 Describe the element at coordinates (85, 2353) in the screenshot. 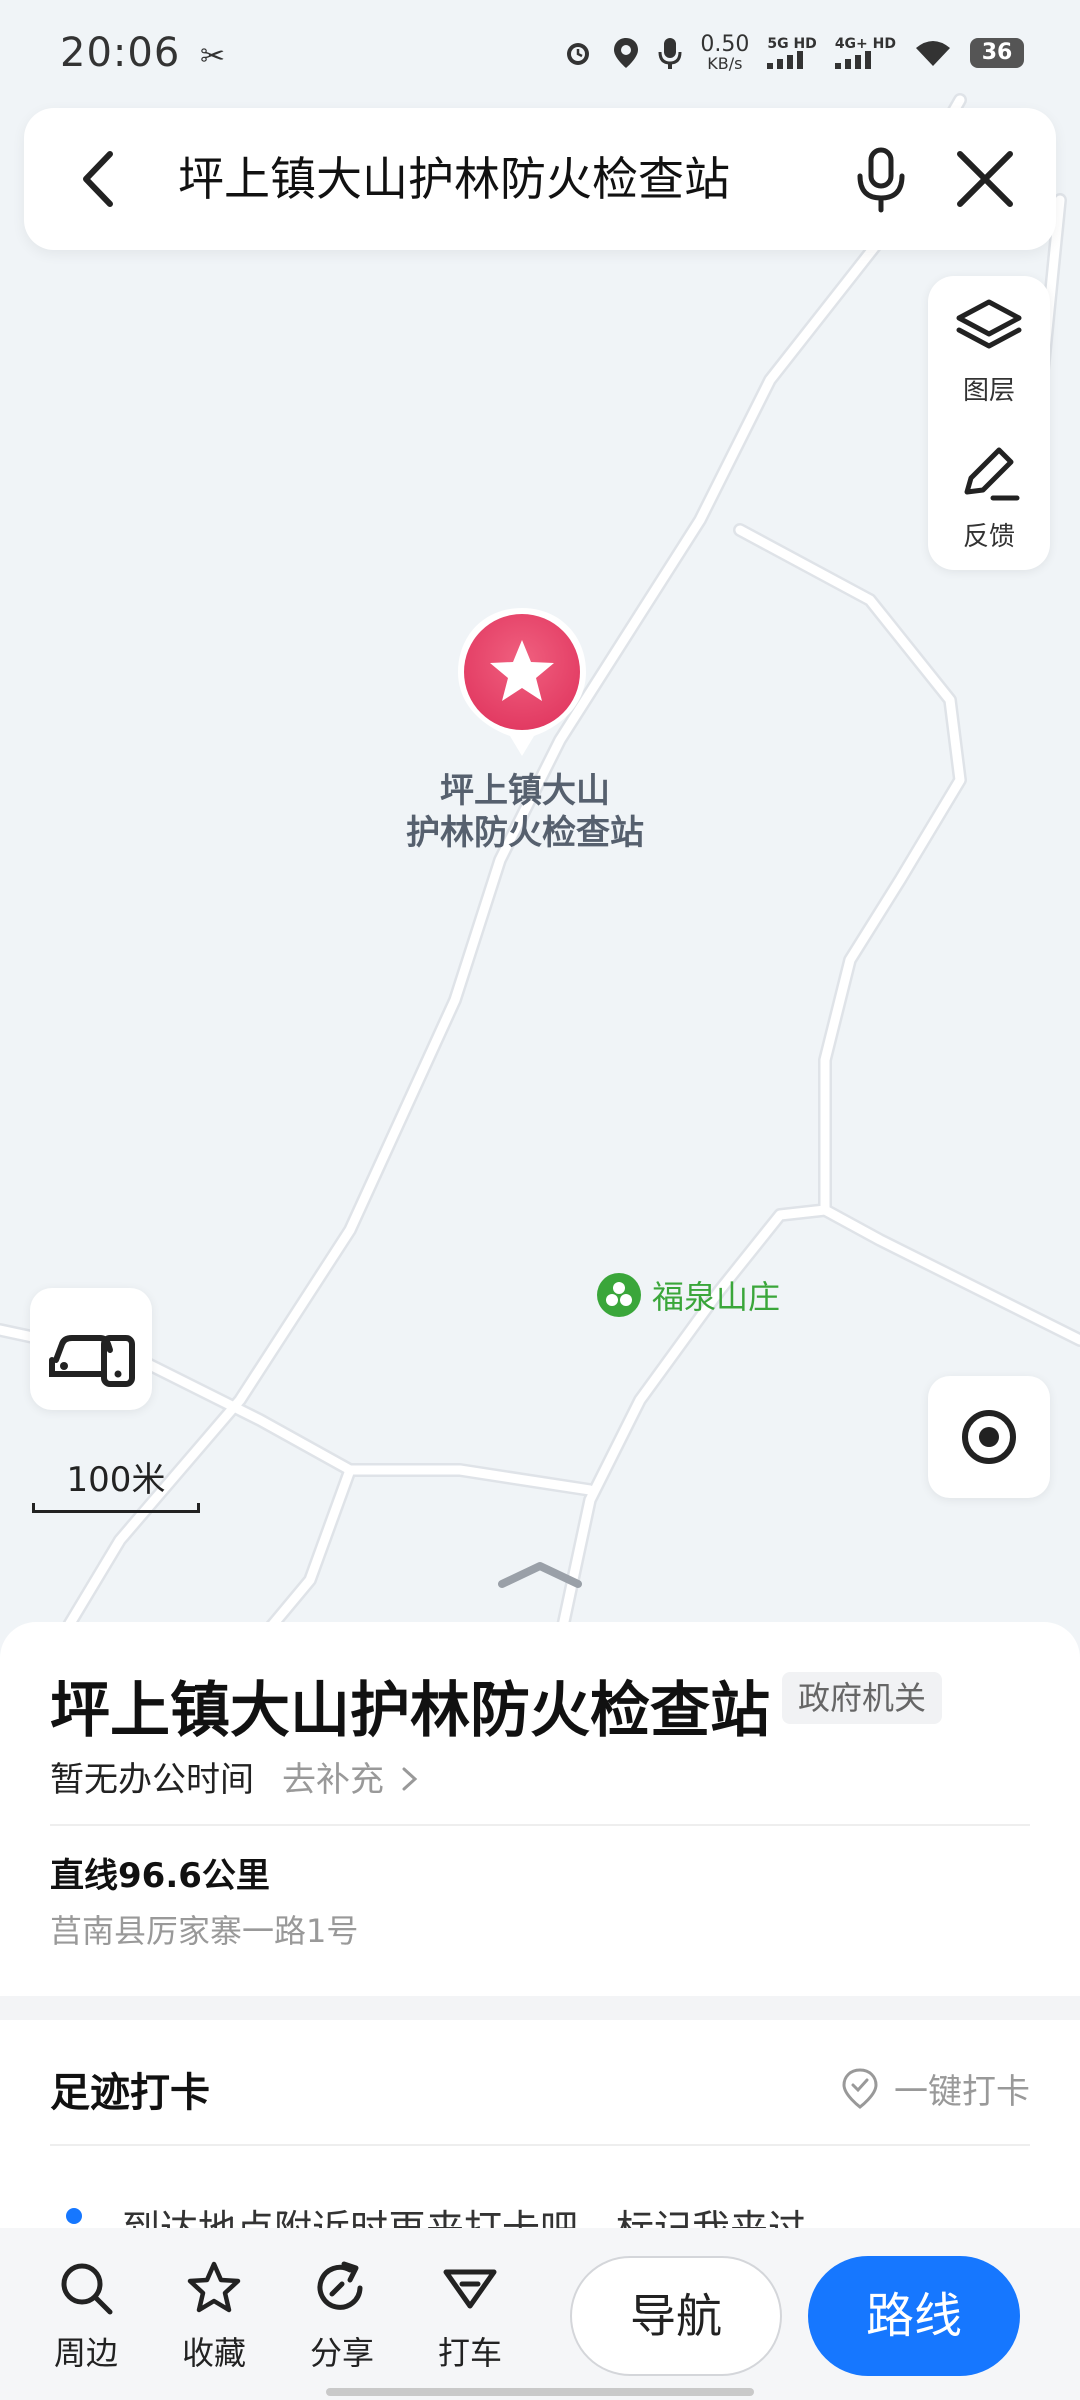

I see `tab-nearby-label: 周边` at that location.